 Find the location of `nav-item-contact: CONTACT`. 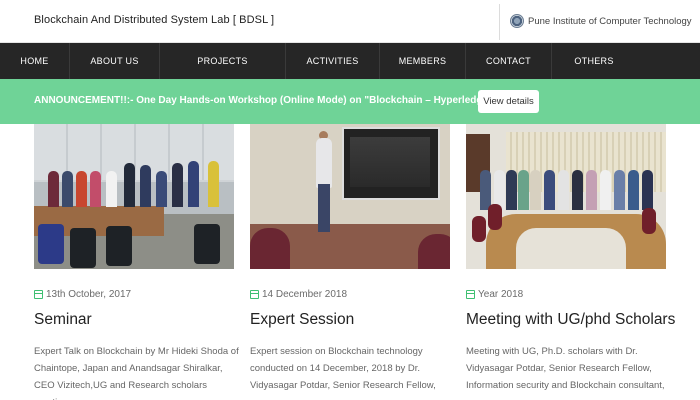

nav-item-contact: CONTACT is located at coordinates (509, 61).